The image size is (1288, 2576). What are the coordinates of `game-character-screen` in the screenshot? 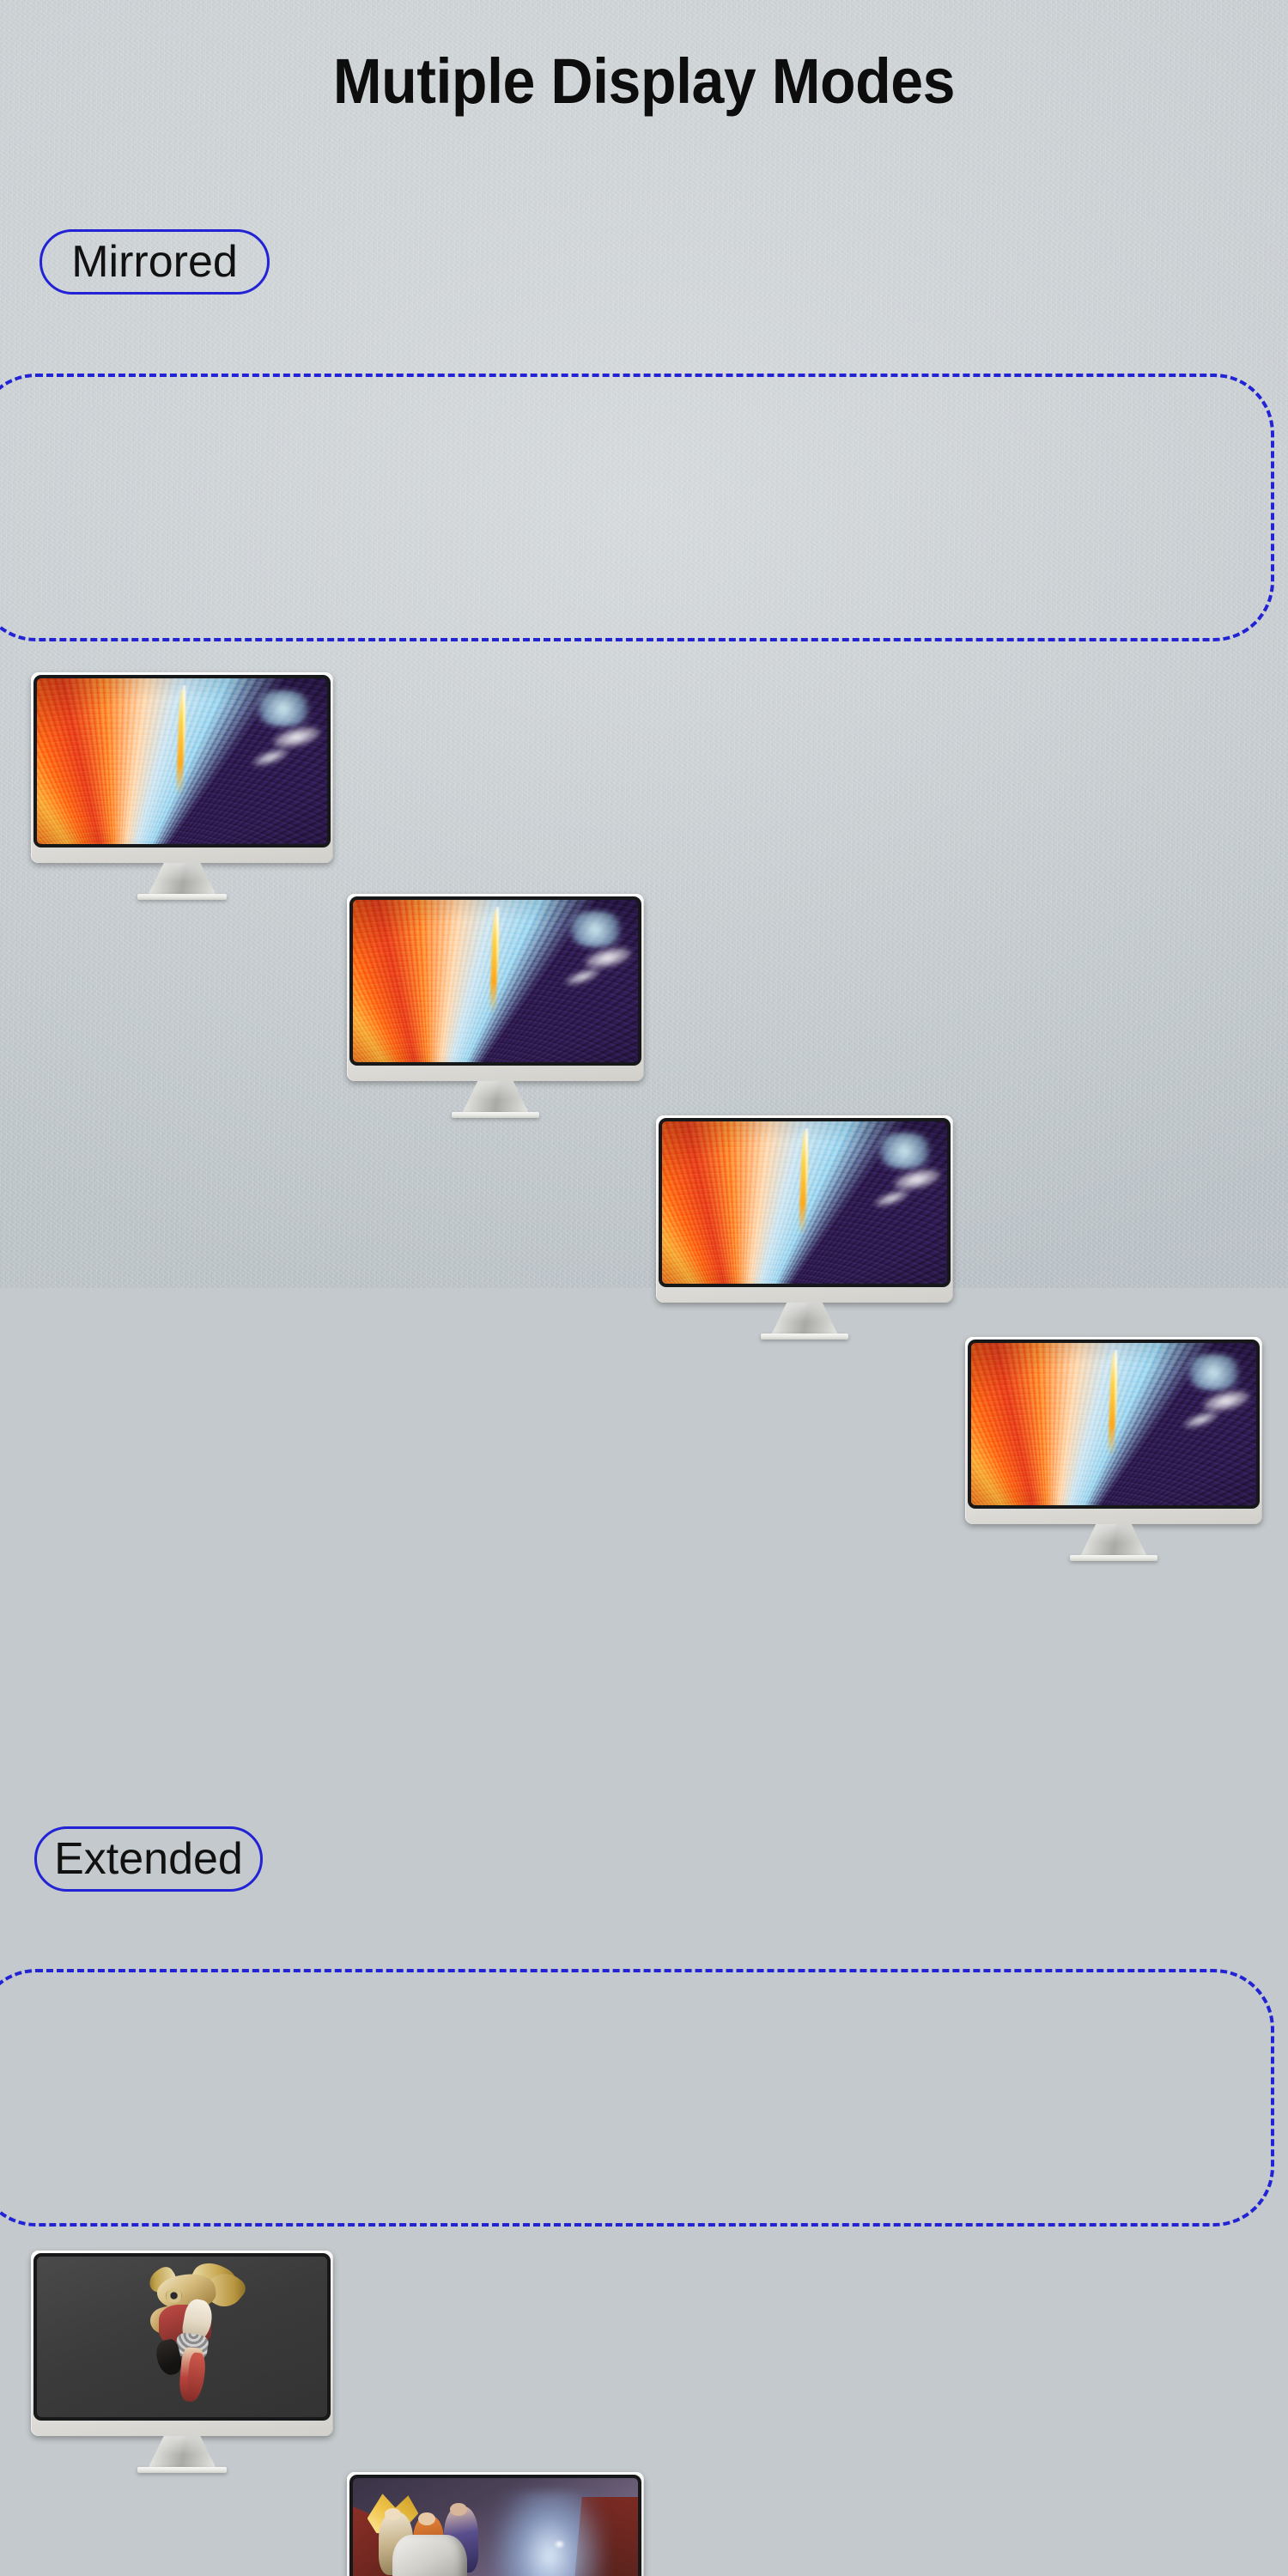 It's located at (182, 2337).